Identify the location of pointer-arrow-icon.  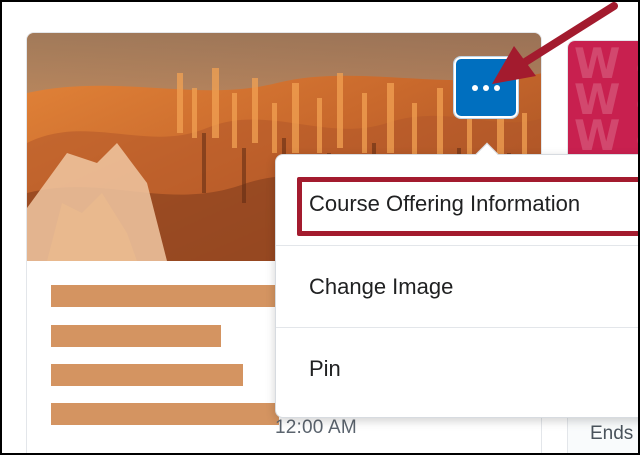
(555, 43).